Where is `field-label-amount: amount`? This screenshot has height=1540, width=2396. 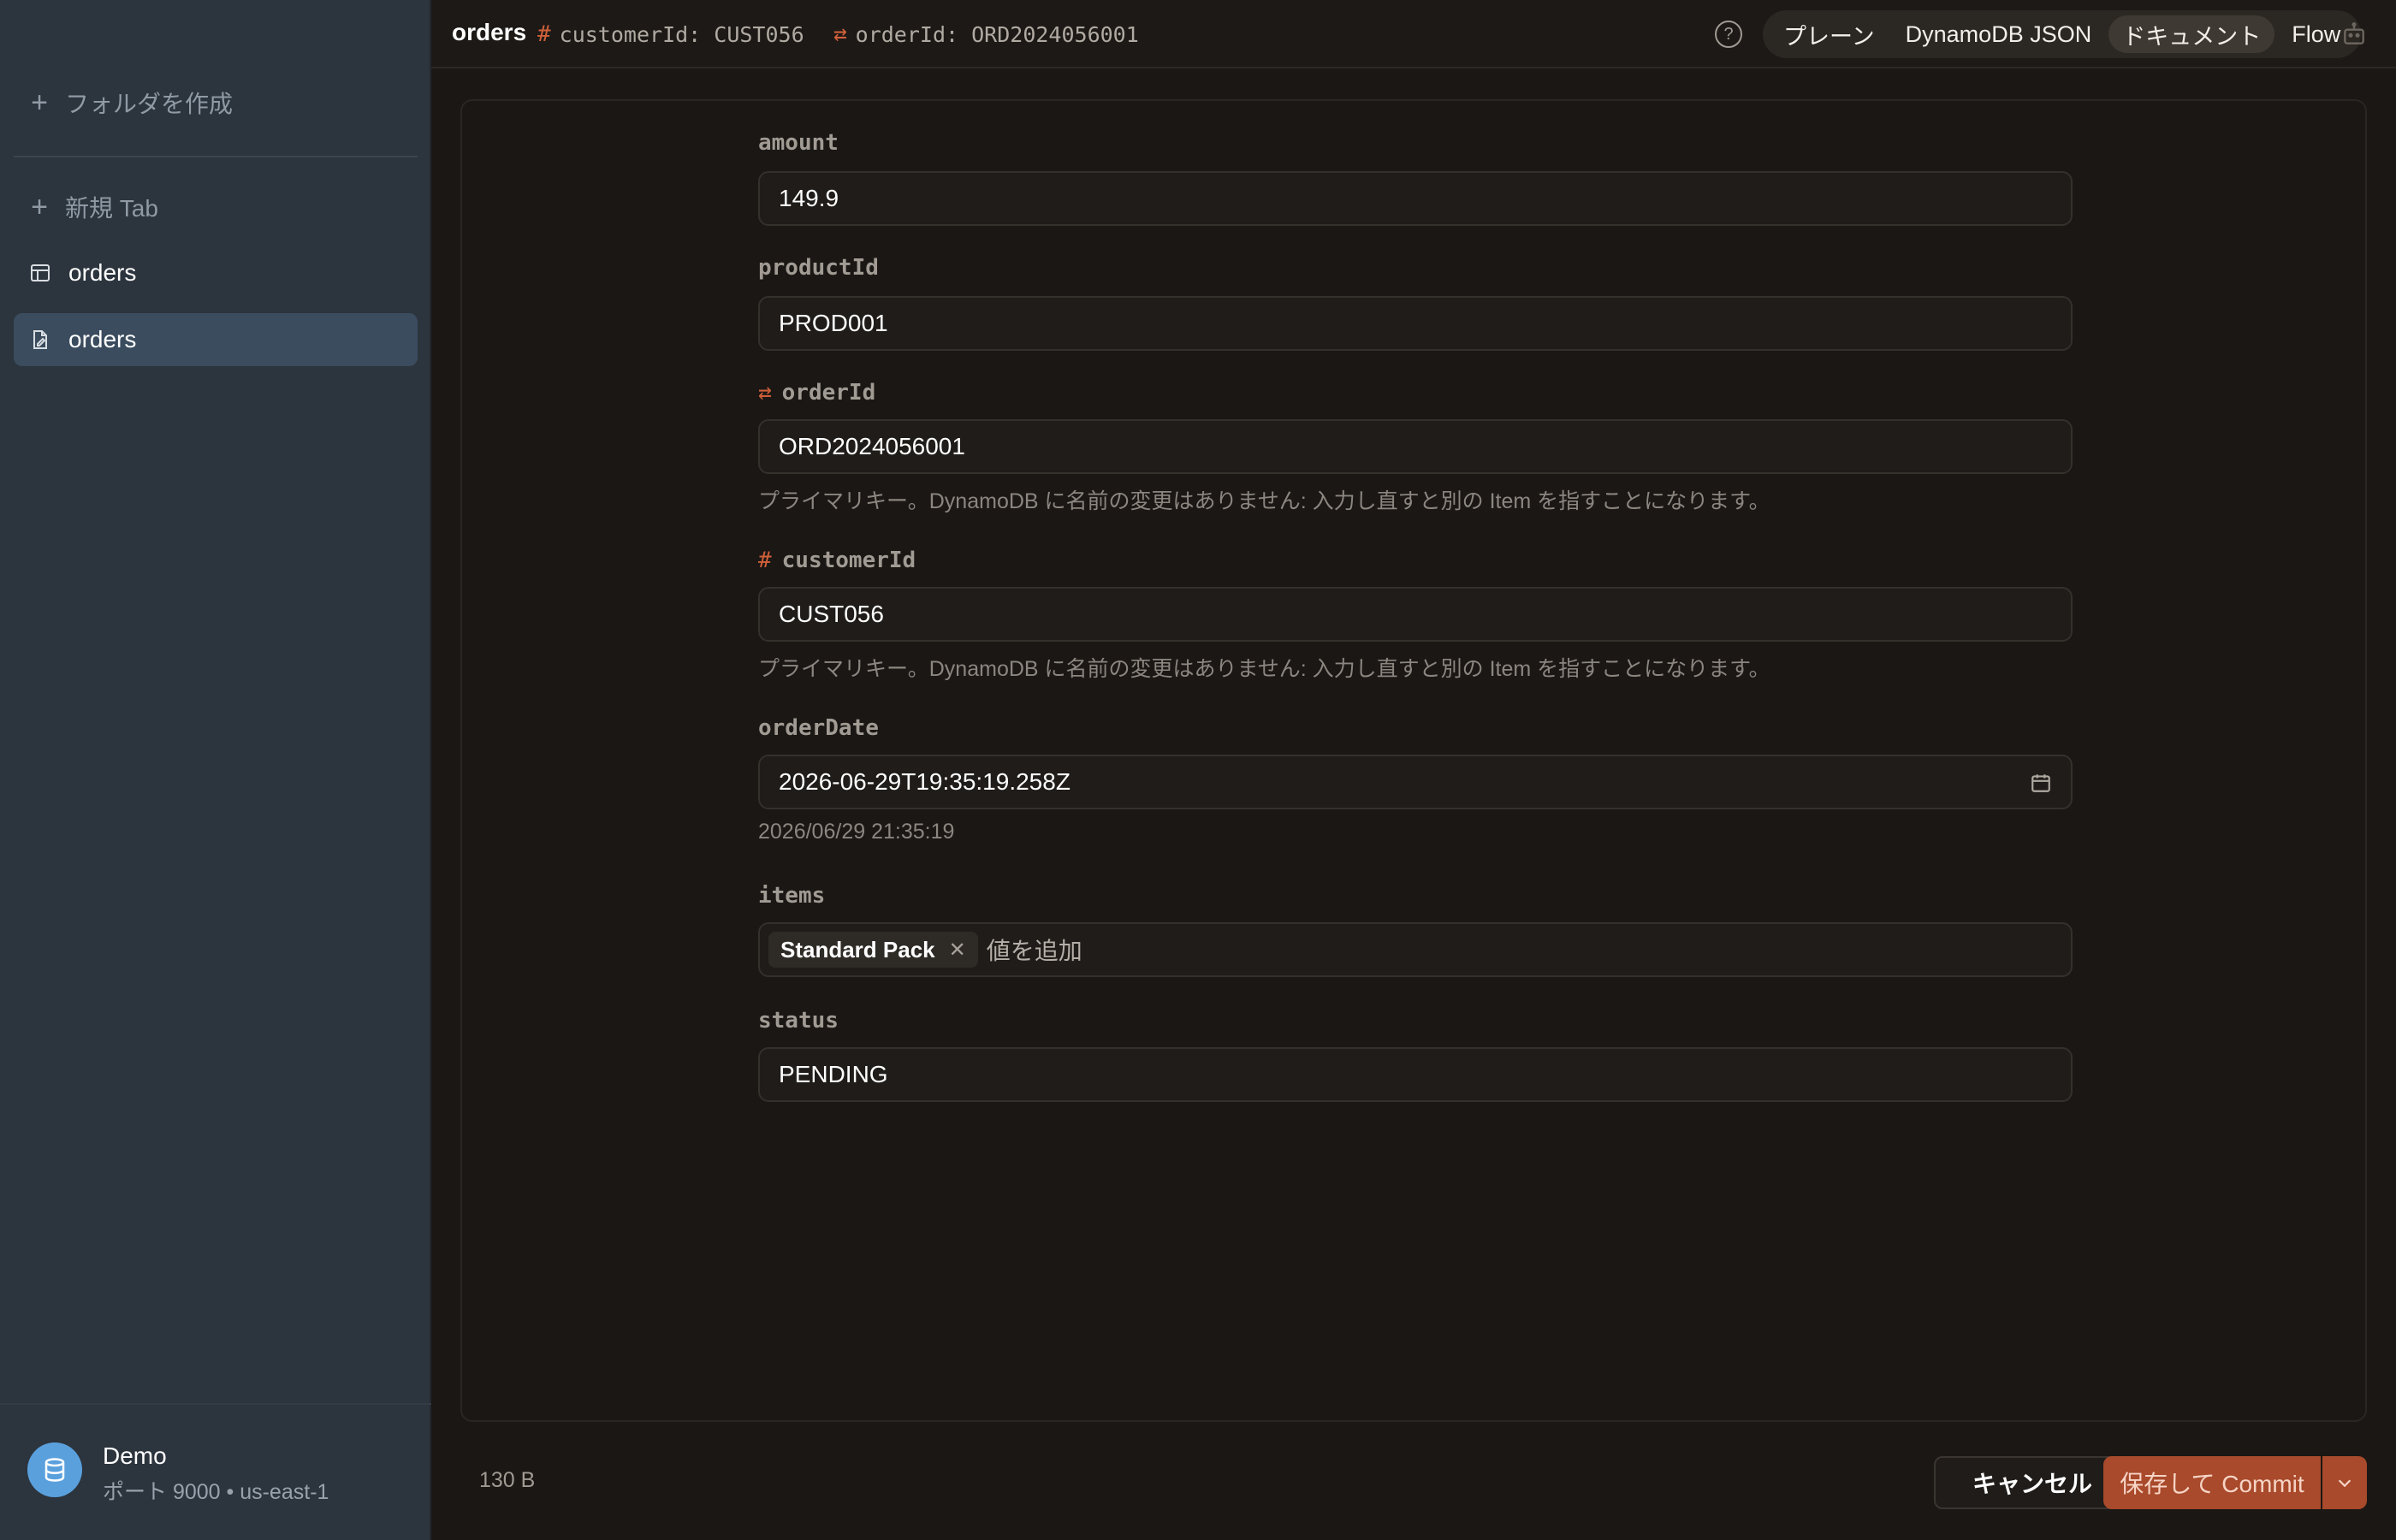
field-label-amount: amount is located at coordinates (798, 143).